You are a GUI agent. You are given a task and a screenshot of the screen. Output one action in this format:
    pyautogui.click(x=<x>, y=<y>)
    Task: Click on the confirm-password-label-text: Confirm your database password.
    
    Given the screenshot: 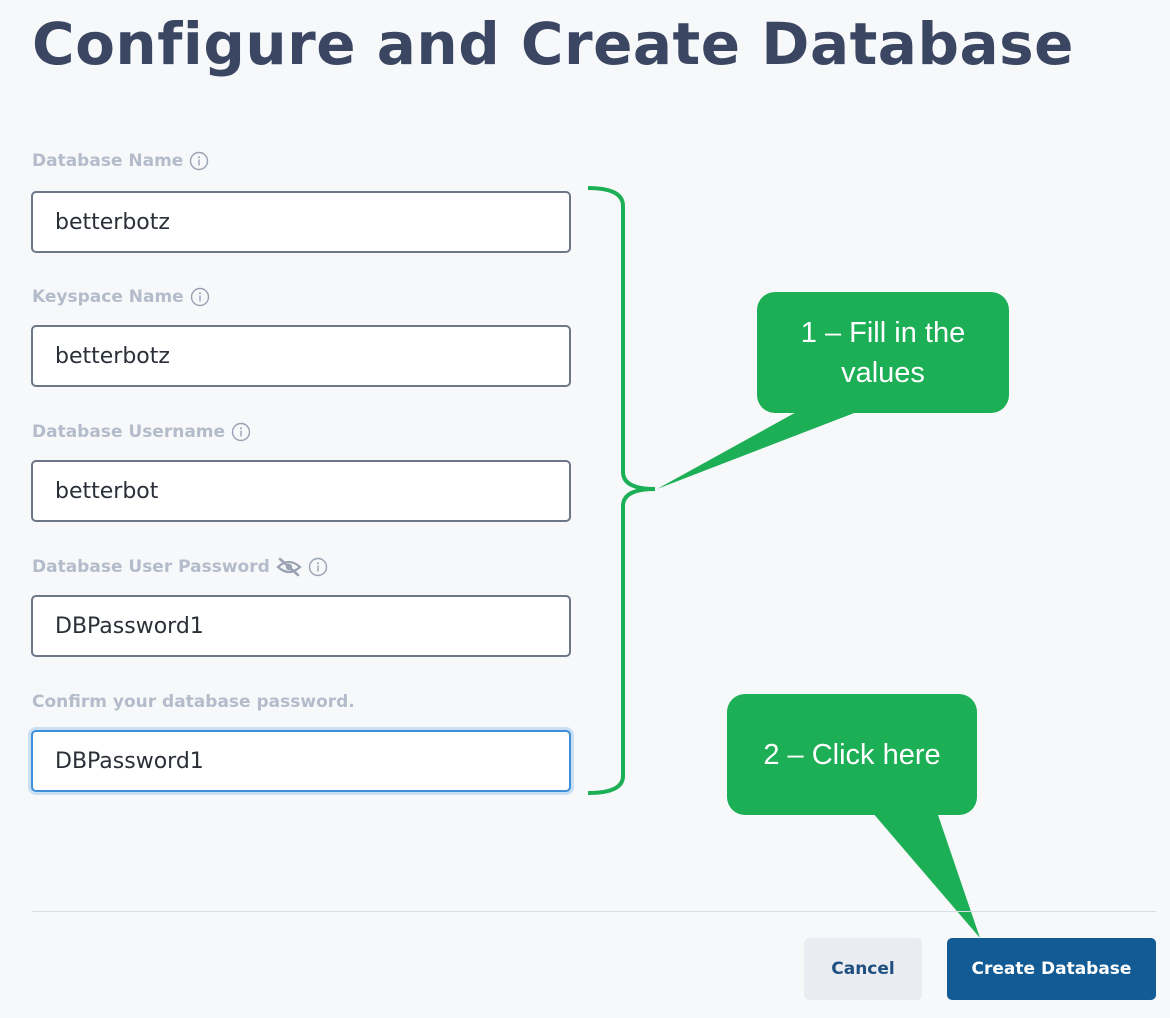 What is the action you would take?
    pyautogui.click(x=193, y=702)
    